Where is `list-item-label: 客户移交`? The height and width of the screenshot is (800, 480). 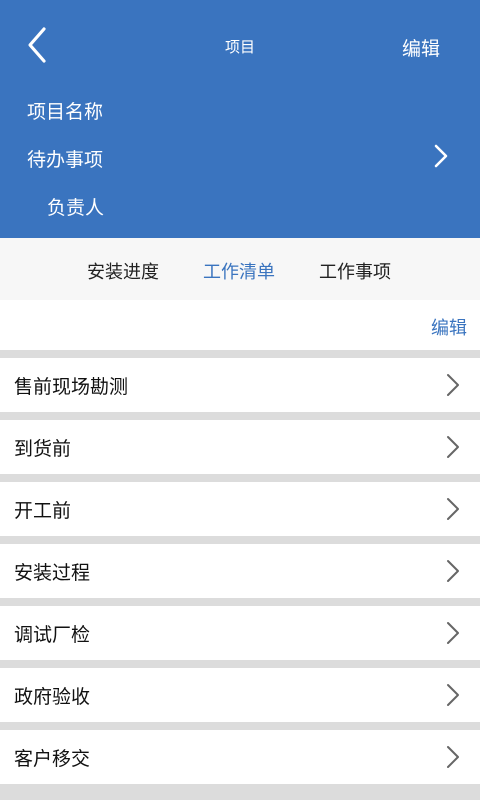
list-item-label: 客户移交 is located at coordinates (52, 759).